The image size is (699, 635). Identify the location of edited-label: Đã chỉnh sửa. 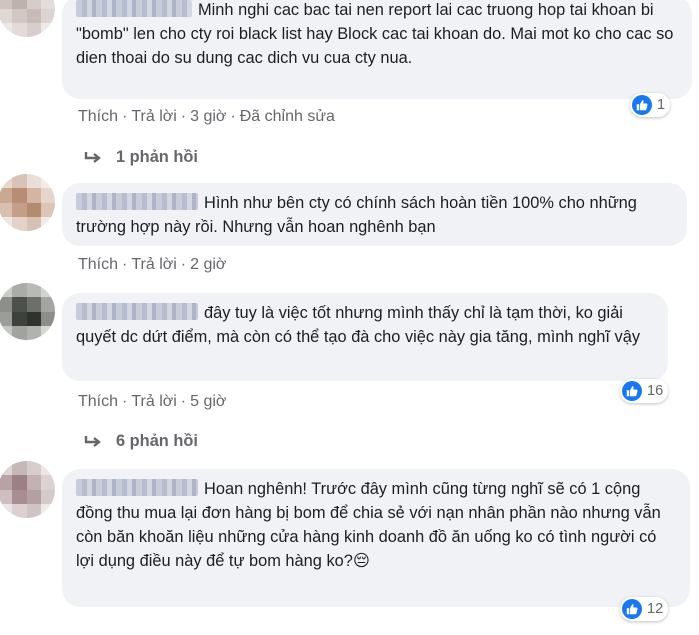
(287, 116).